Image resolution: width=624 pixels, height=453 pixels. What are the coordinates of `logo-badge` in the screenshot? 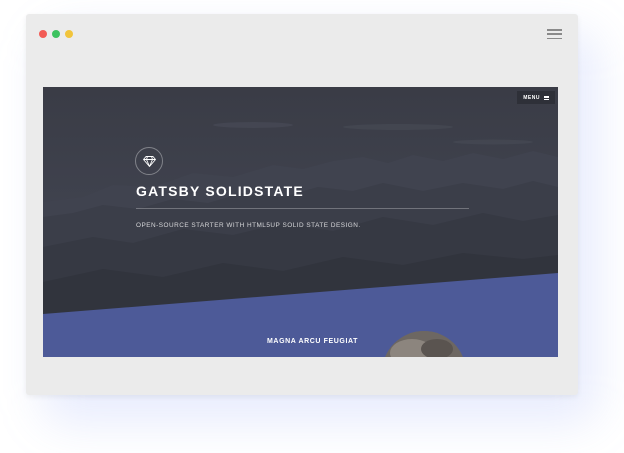 It's located at (149, 161).